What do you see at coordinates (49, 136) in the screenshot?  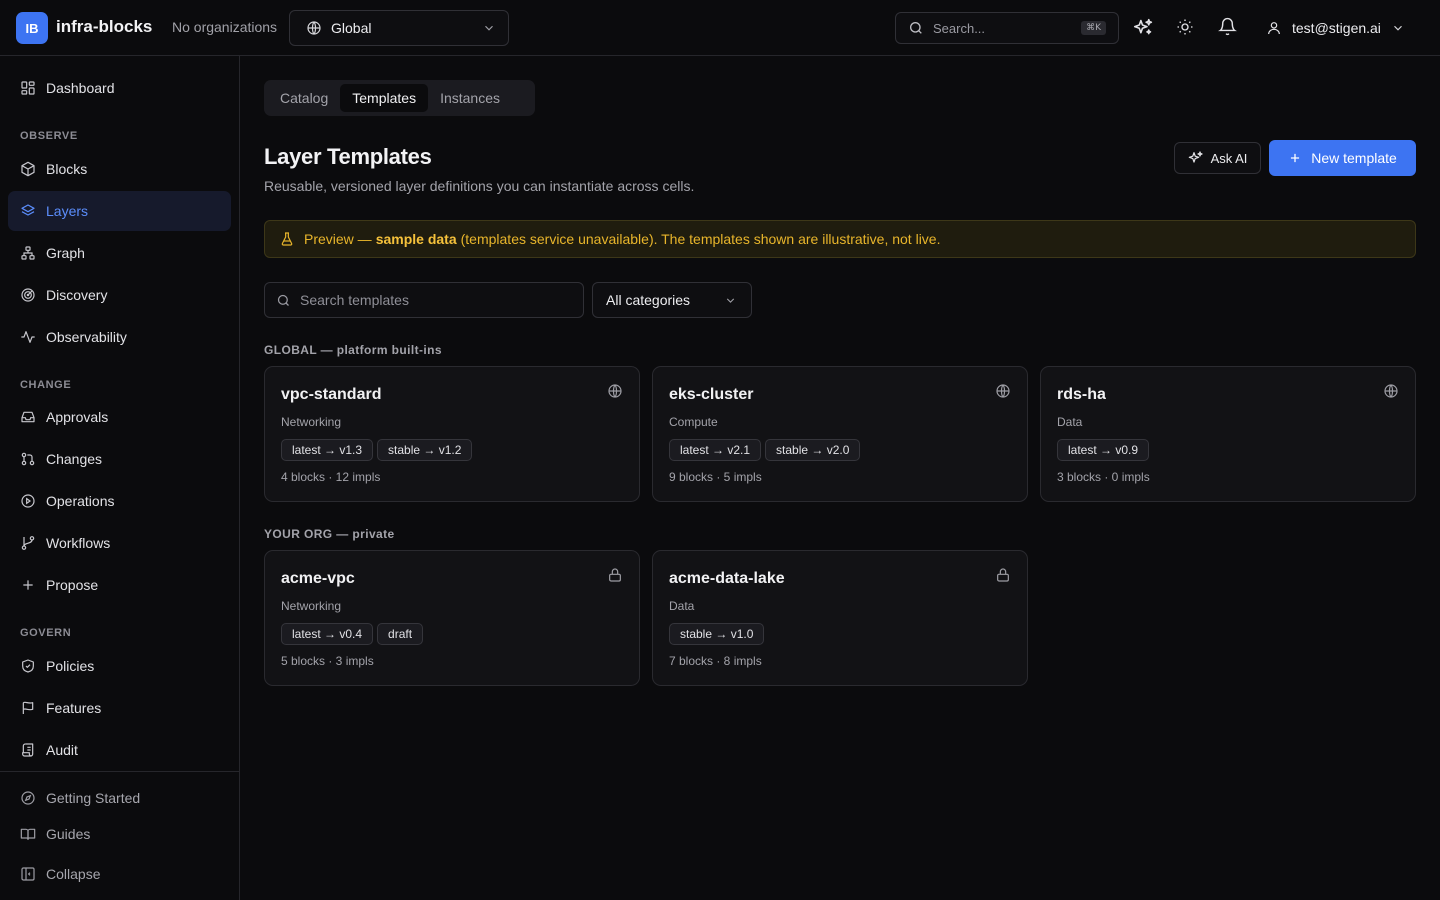 I see `section-label-observe: OBSERVE` at bounding box center [49, 136].